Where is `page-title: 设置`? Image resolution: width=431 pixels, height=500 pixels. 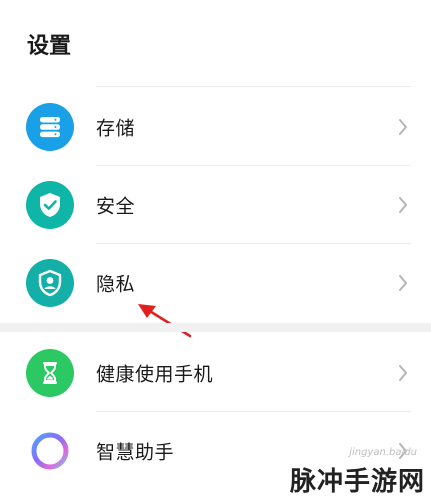 page-title: 设置 is located at coordinates (49, 46).